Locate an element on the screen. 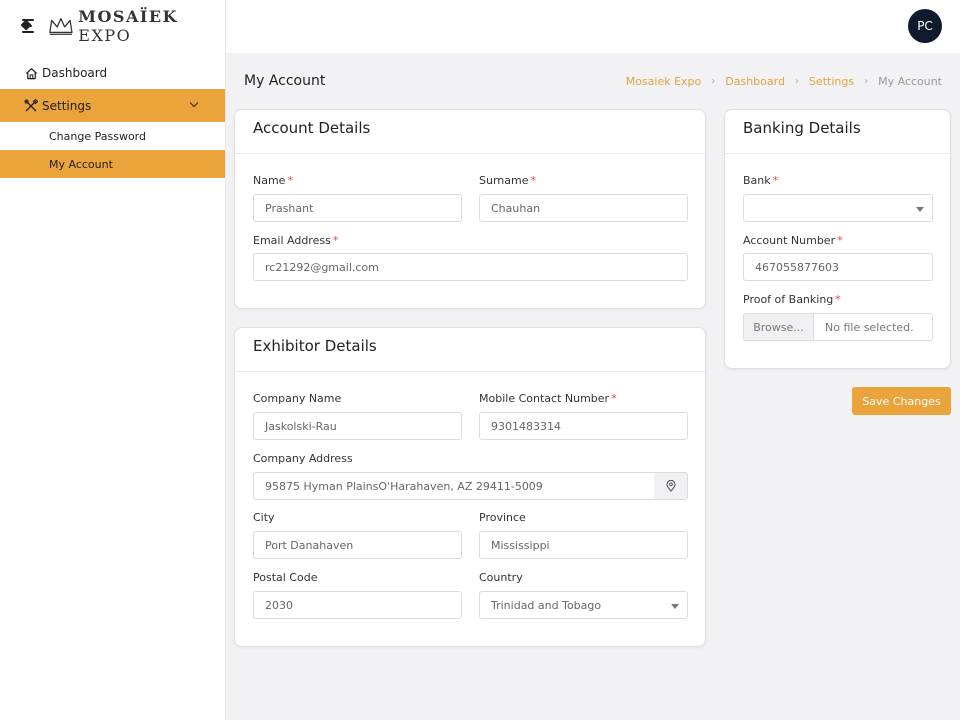 The height and width of the screenshot is (720, 960). province-input: Mississippi is located at coordinates (583, 545).